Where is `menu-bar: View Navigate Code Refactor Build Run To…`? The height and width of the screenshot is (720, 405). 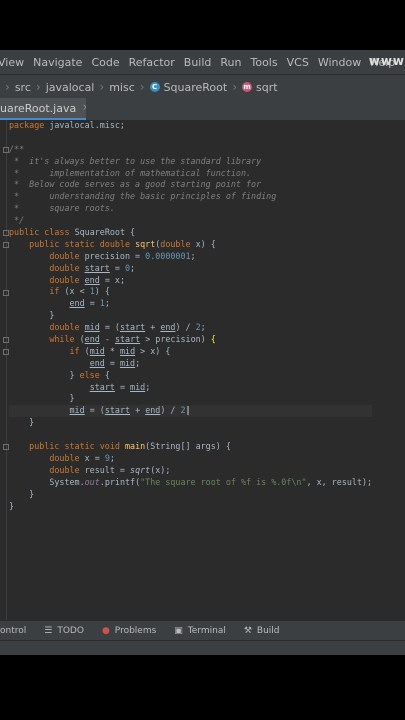 menu-bar: View Navigate Code Refactor Build Run To… is located at coordinates (202, 62).